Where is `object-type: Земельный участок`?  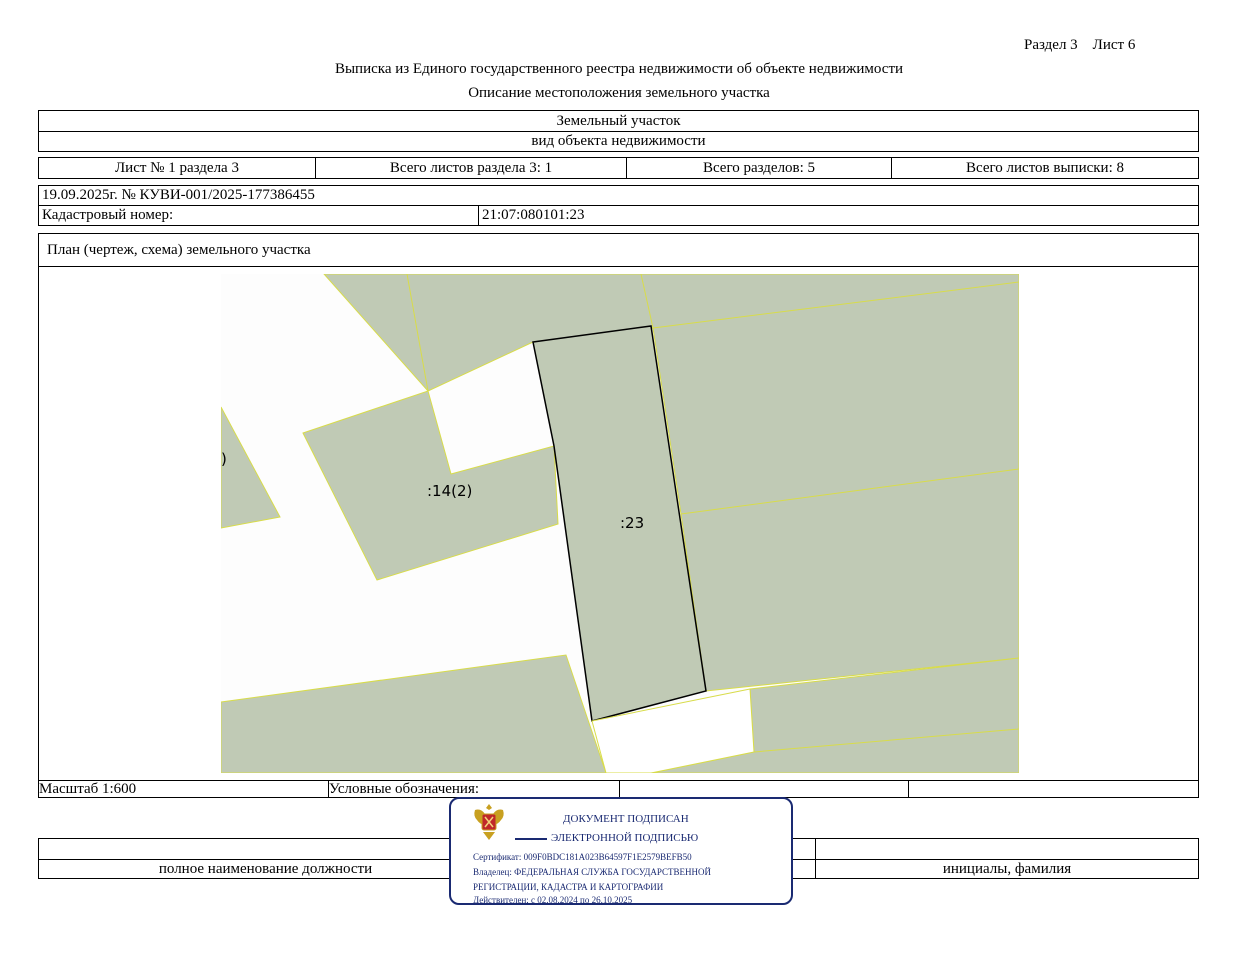
object-type: Земельный участок is located at coordinates (618, 120).